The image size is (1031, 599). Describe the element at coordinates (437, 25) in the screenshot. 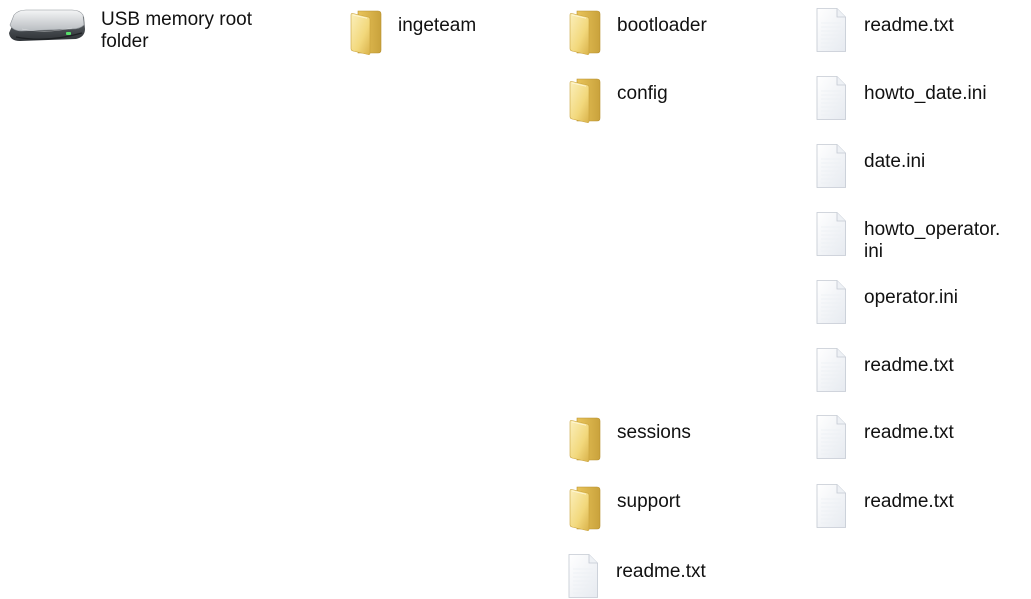

I see `folder-label: ingeteam` at that location.